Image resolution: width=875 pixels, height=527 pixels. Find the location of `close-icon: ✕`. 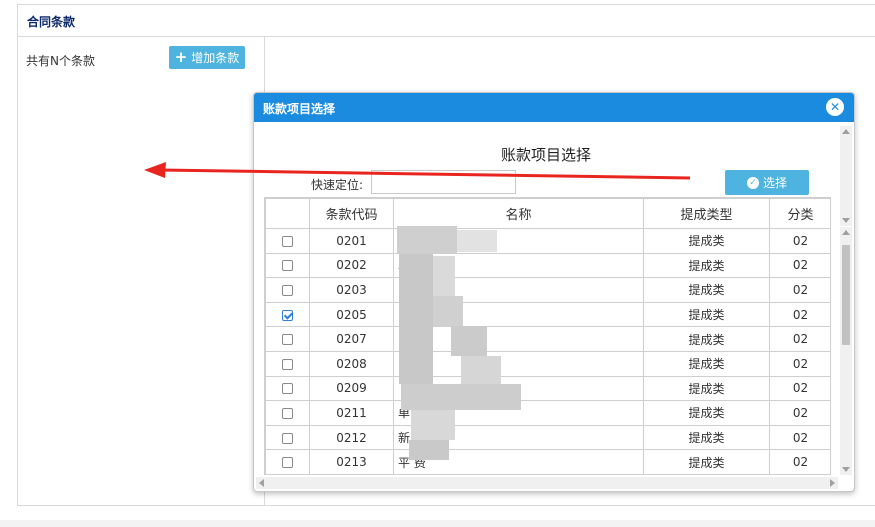

close-icon: ✕ is located at coordinates (835, 107).